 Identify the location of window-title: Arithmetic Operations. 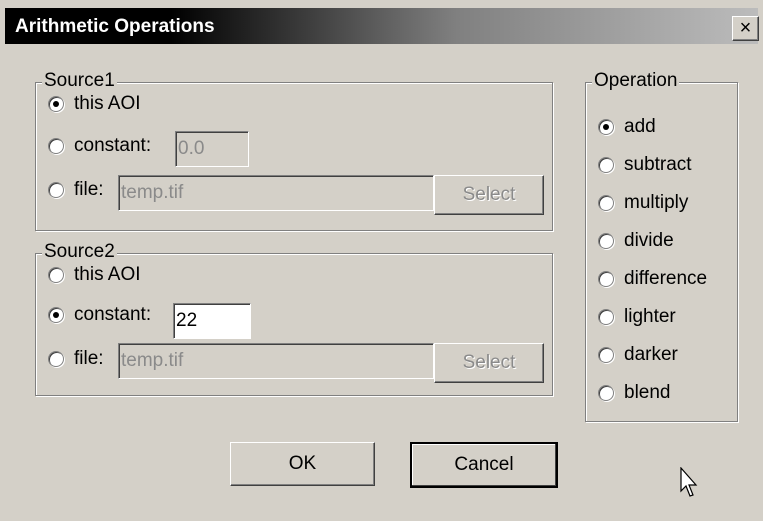
(115, 26).